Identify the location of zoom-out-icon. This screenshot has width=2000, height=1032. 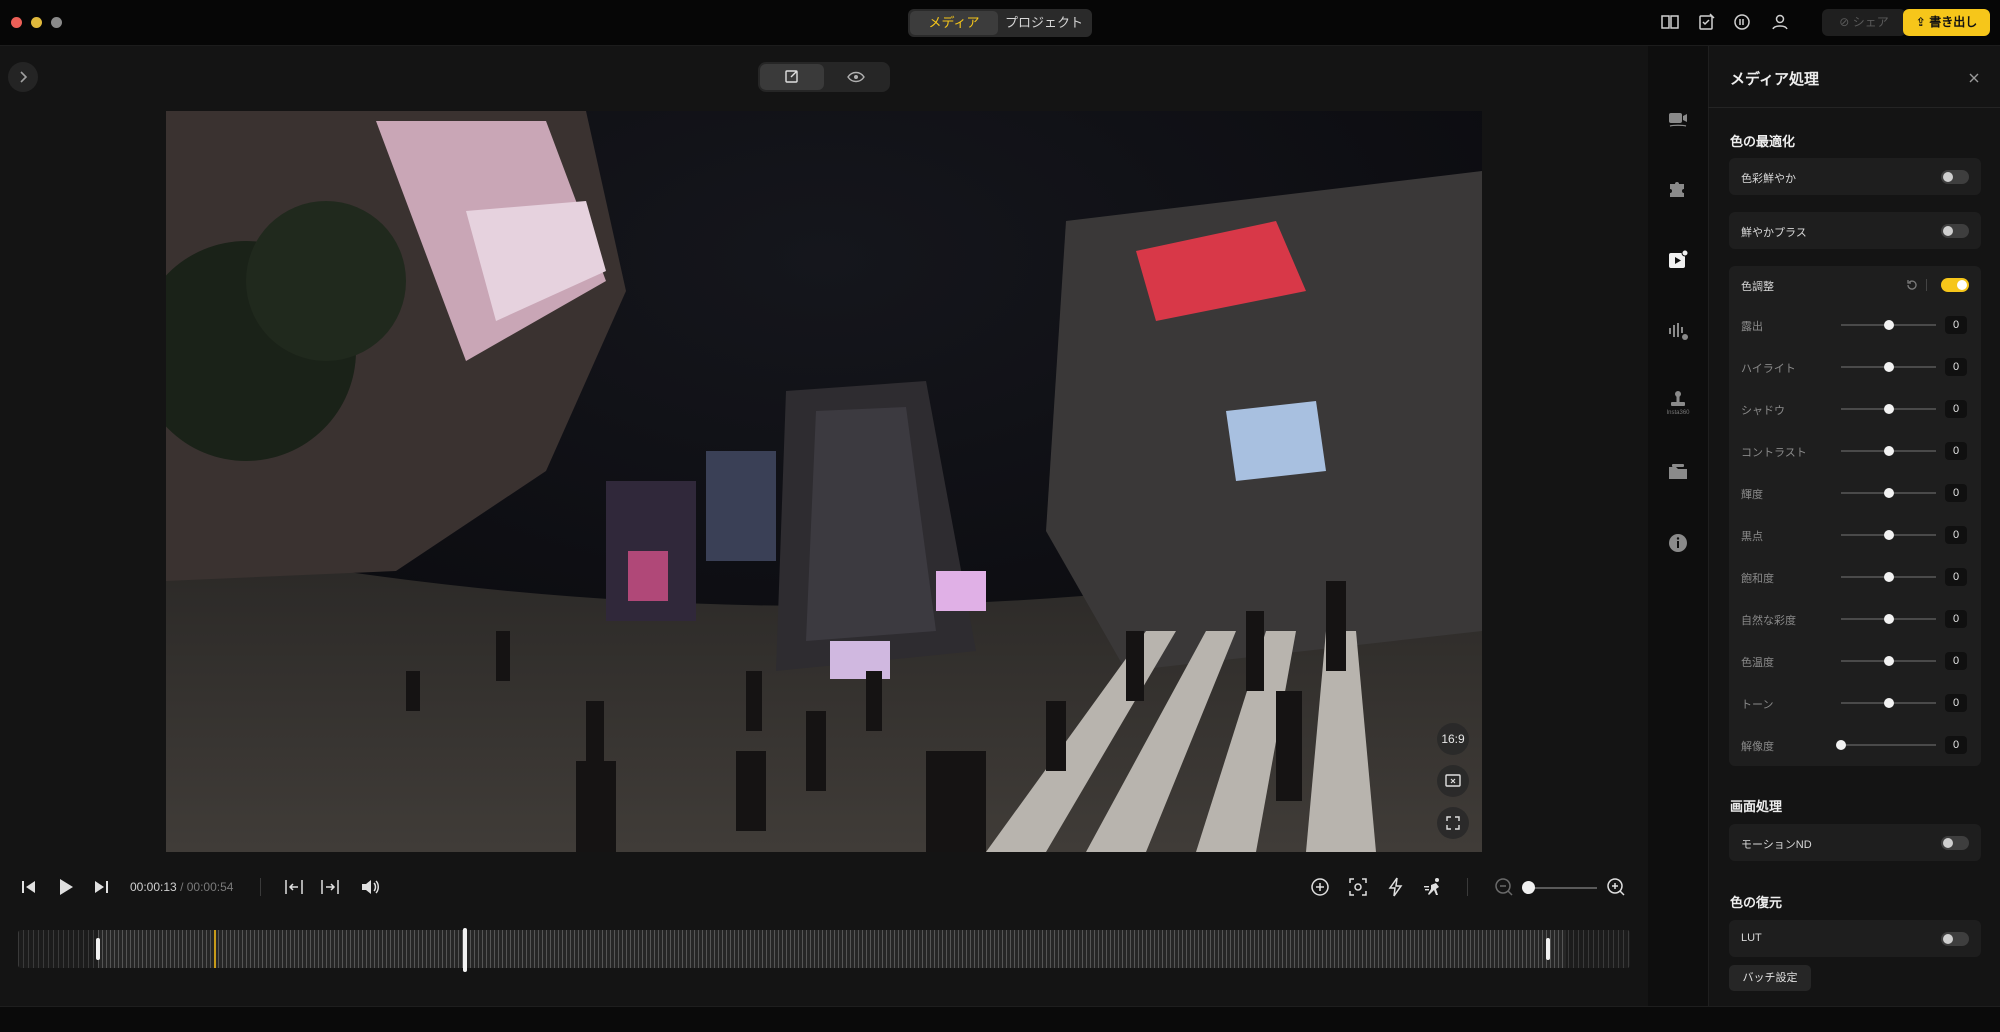
(1504, 887).